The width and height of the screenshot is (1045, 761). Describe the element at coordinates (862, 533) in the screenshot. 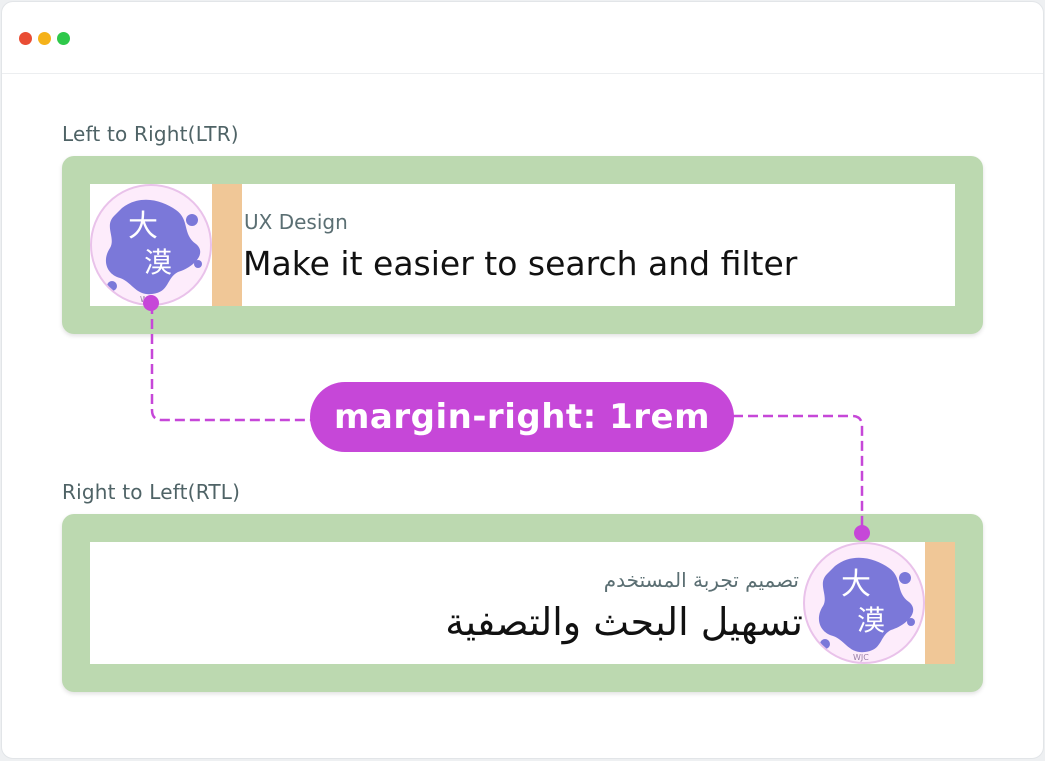

I see `rtl-anchor-dot` at that location.